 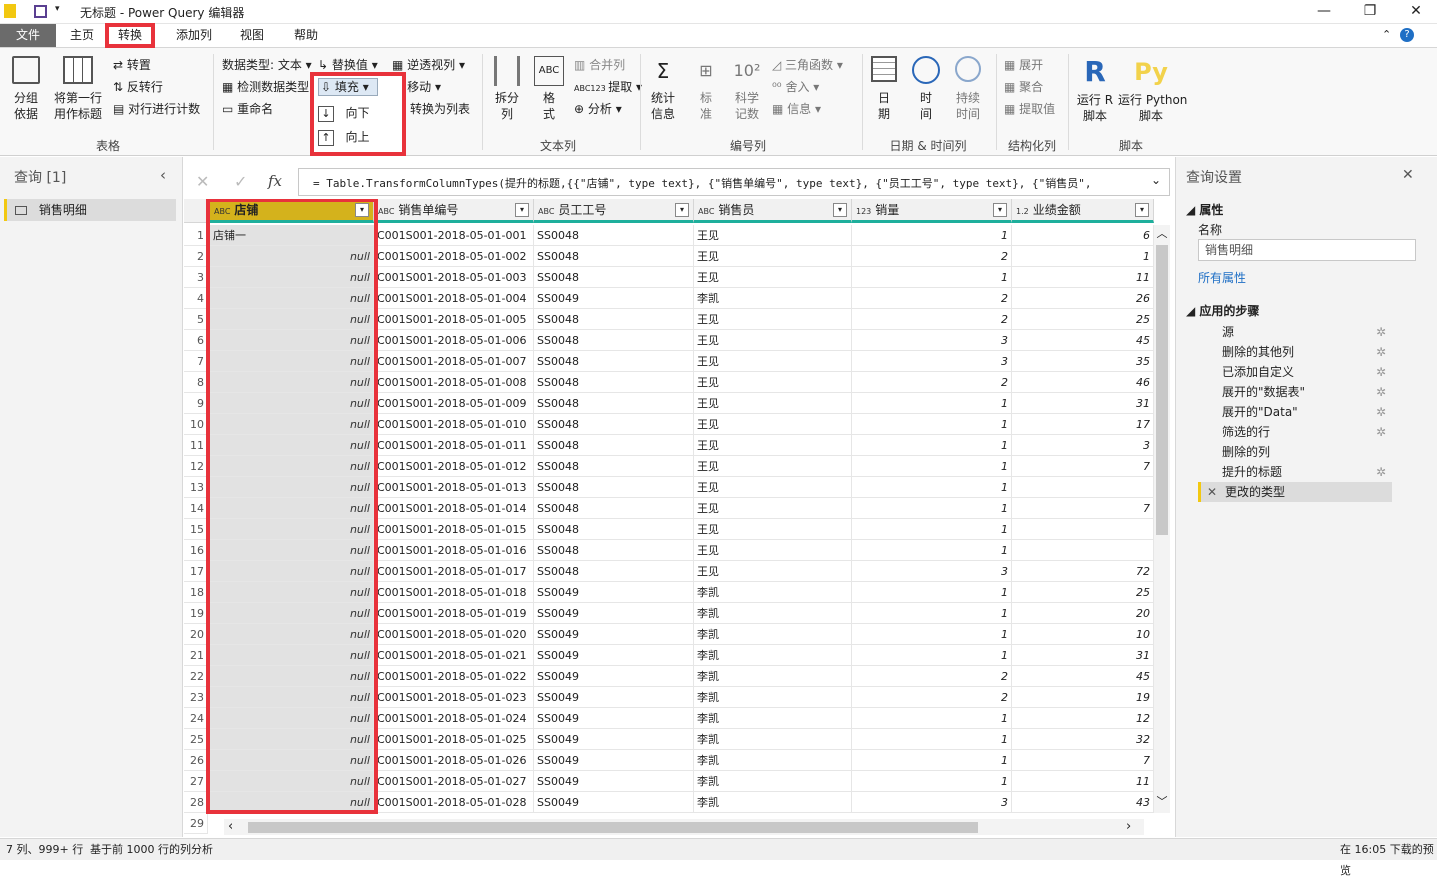 I want to click on row-number: 20, so click(x=196, y=634).